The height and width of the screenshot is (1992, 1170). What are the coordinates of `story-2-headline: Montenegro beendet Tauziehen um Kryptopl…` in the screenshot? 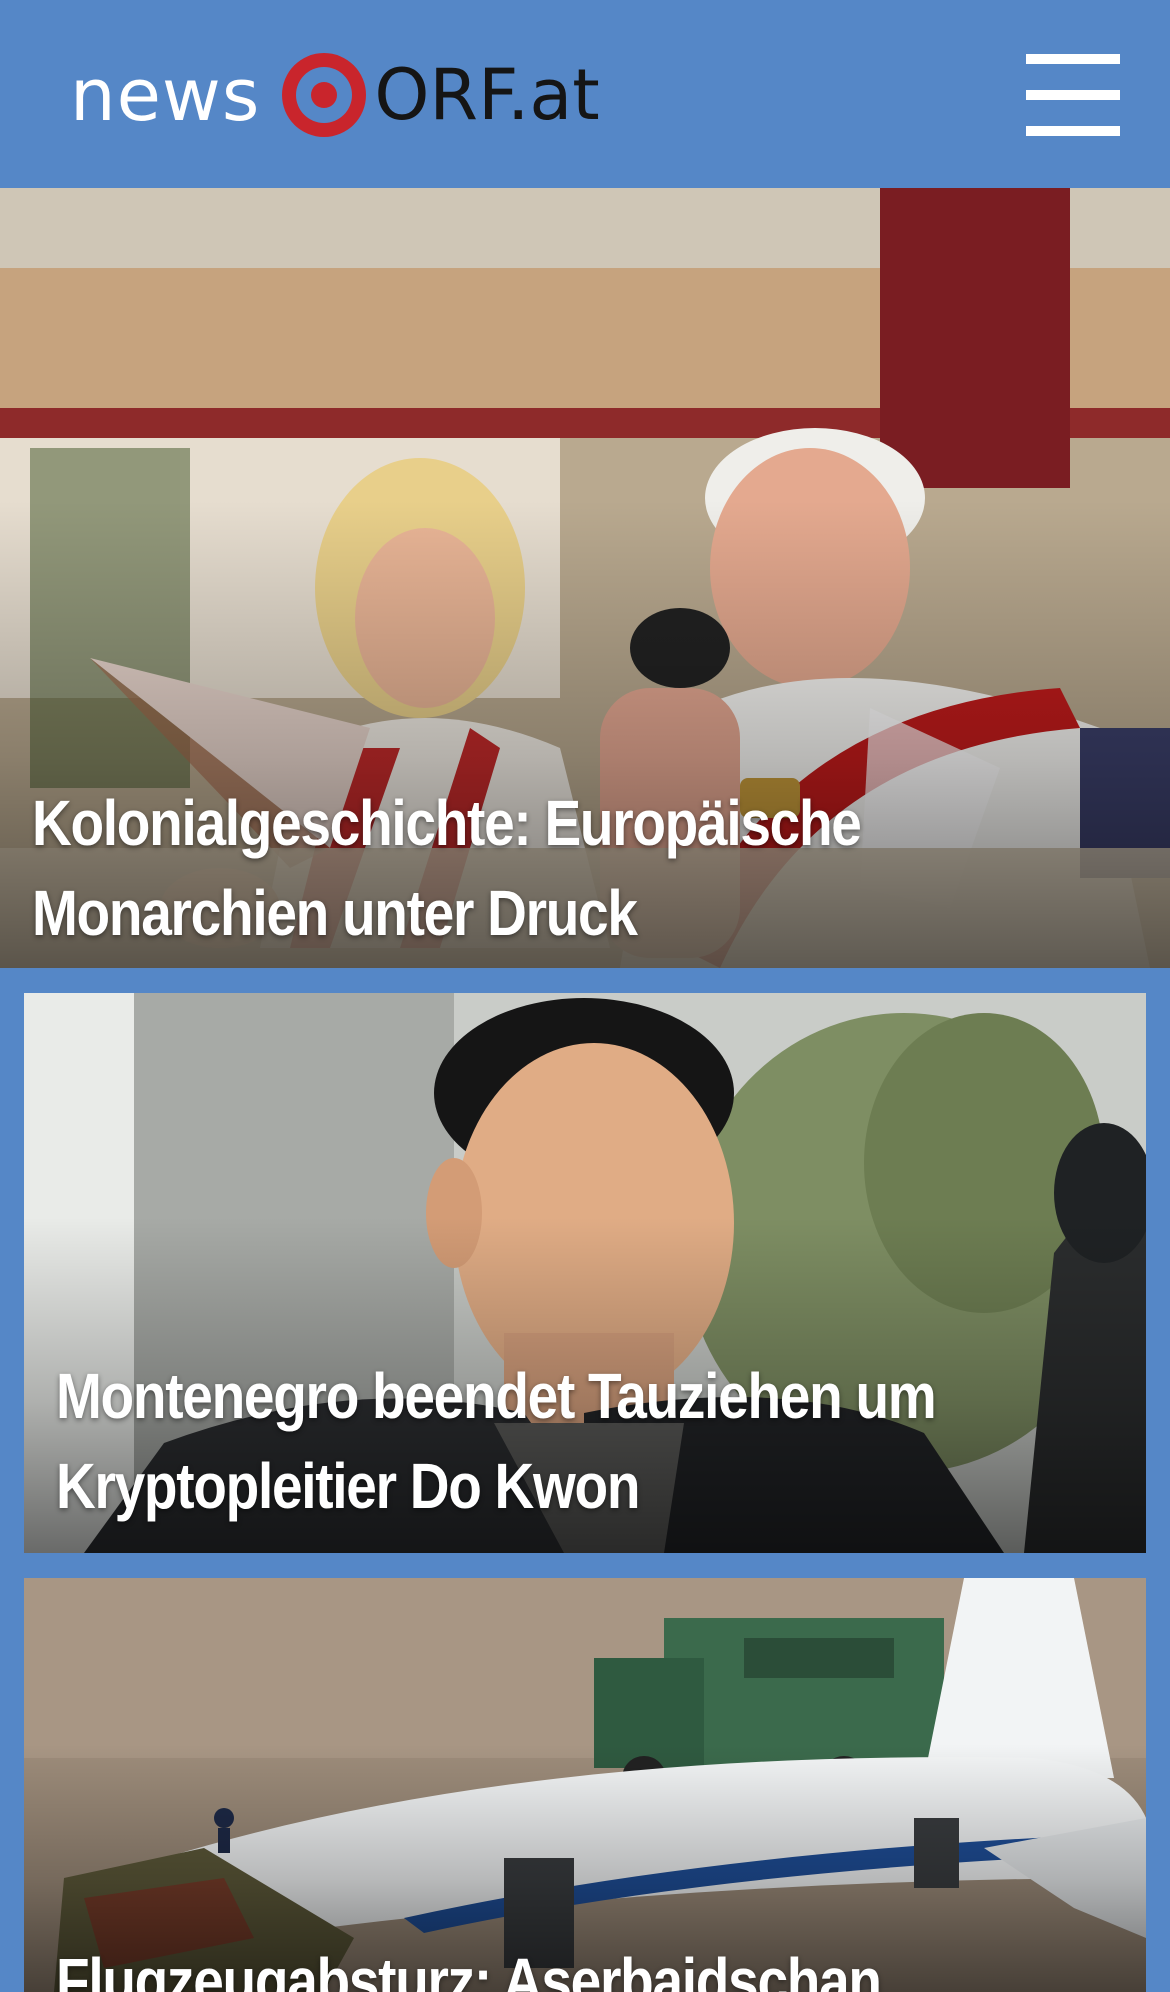 It's located at (496, 1441).